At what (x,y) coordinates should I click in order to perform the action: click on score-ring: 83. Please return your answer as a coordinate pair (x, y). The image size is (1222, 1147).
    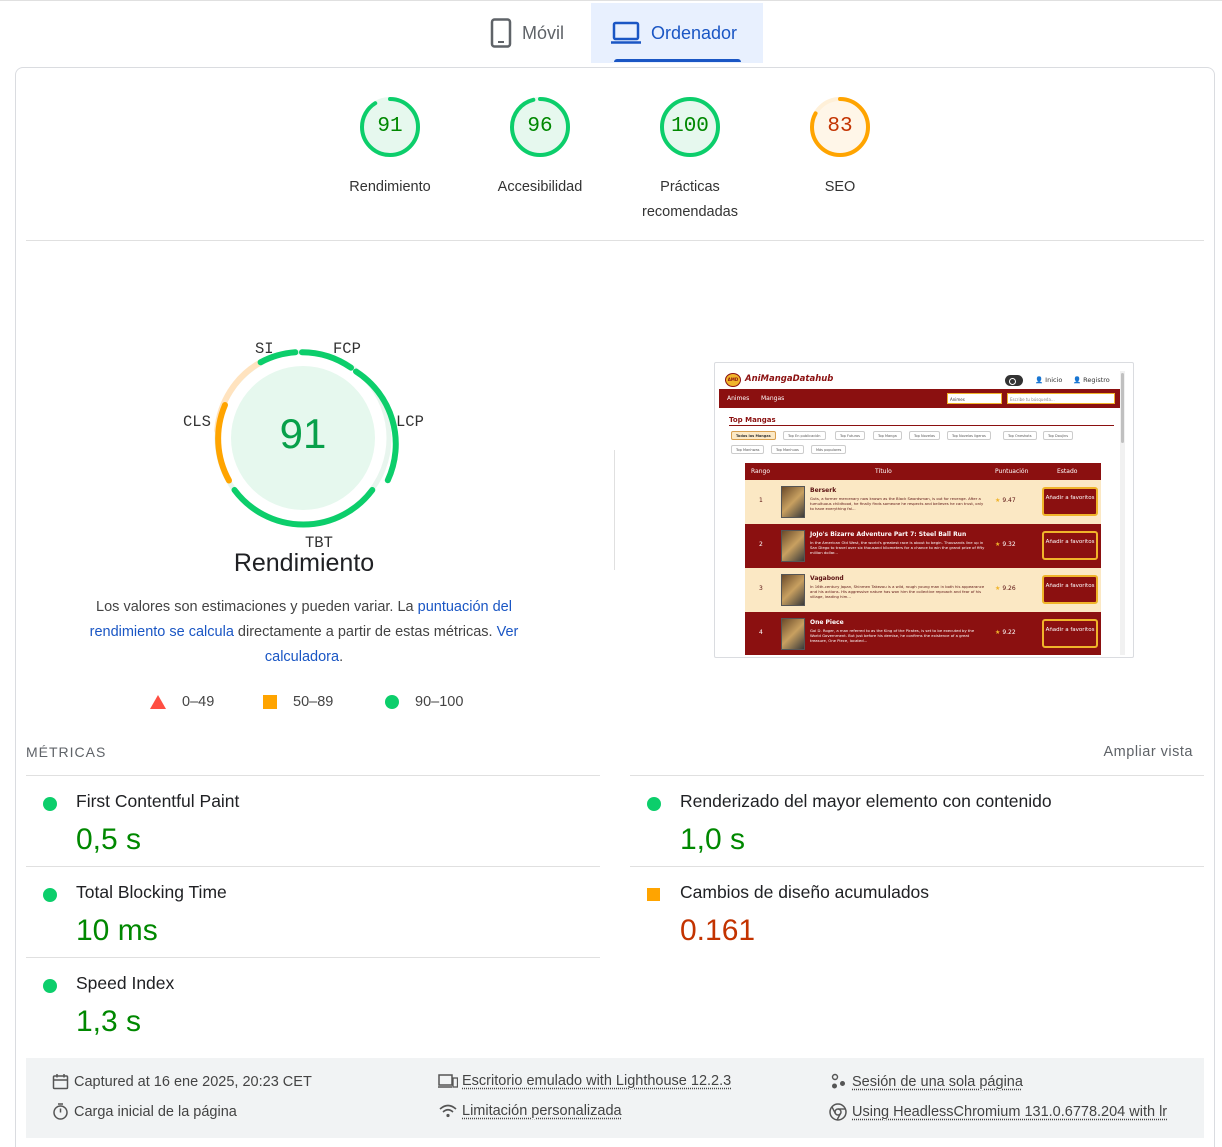
    Looking at the image, I should click on (840, 127).